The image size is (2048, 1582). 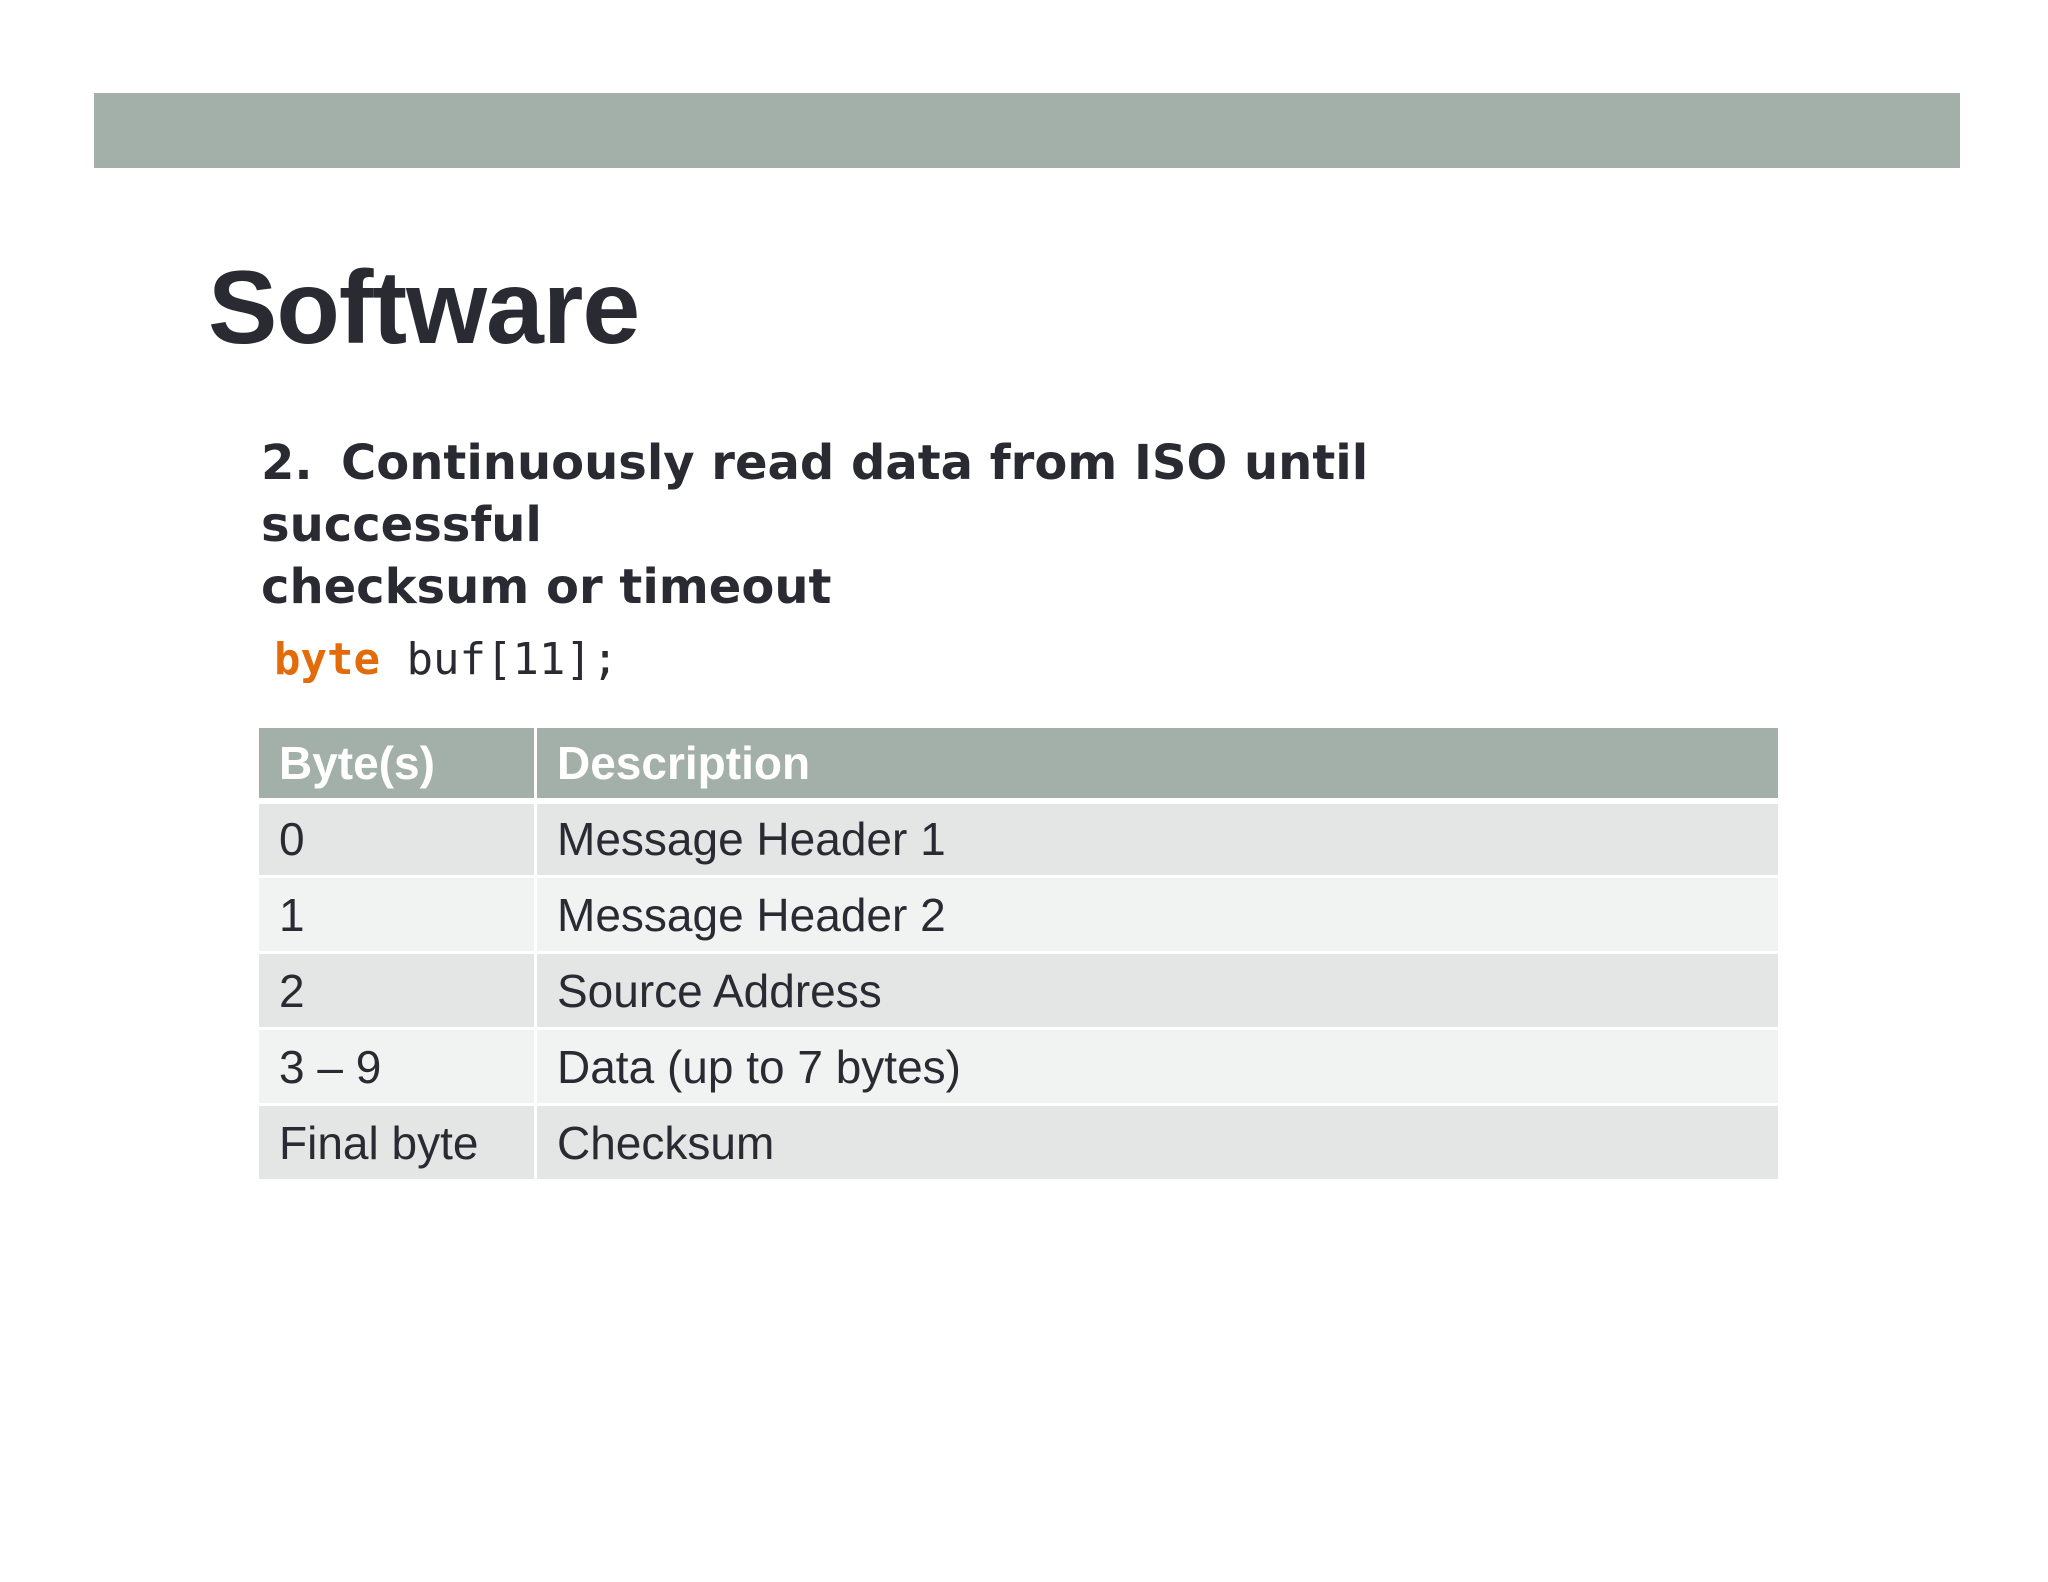 What do you see at coordinates (396, 838) in the screenshot?
I see `cell-byte: 0` at bounding box center [396, 838].